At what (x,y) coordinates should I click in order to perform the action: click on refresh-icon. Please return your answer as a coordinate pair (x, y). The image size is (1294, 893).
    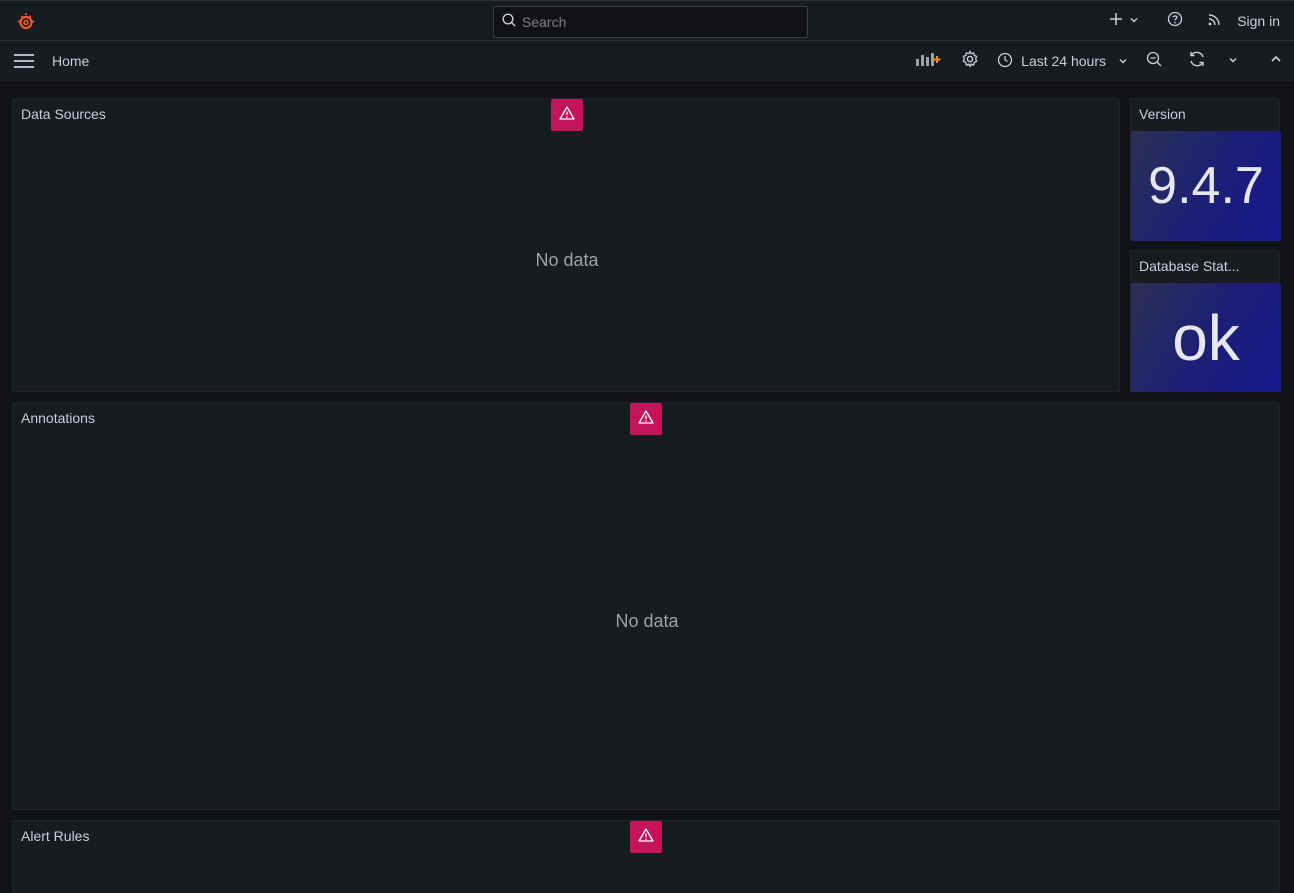
    Looking at the image, I should click on (1197, 61).